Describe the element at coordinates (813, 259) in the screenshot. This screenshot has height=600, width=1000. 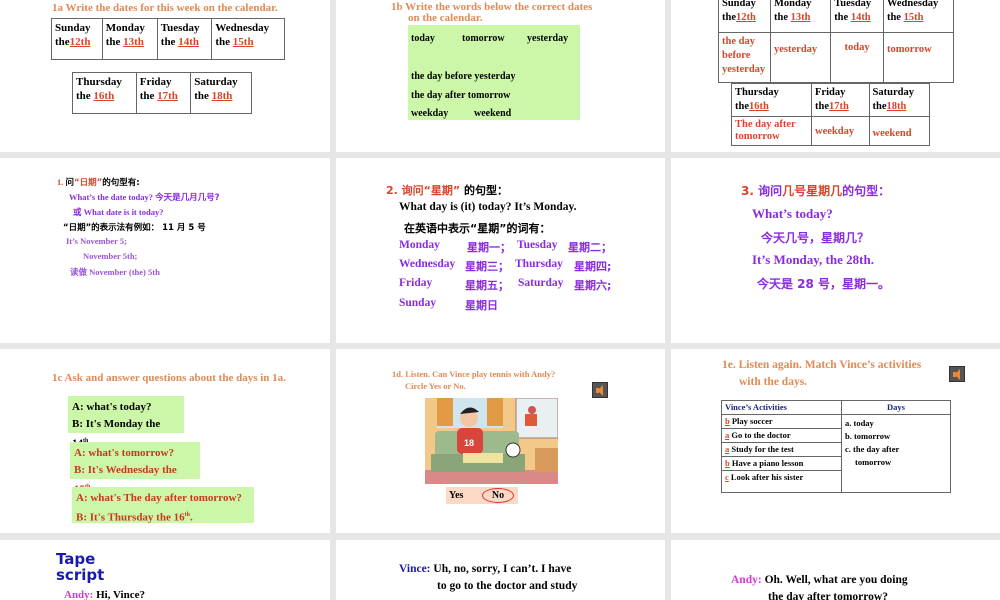
I see `text-line: It’s Monday, the 28th.` at that location.